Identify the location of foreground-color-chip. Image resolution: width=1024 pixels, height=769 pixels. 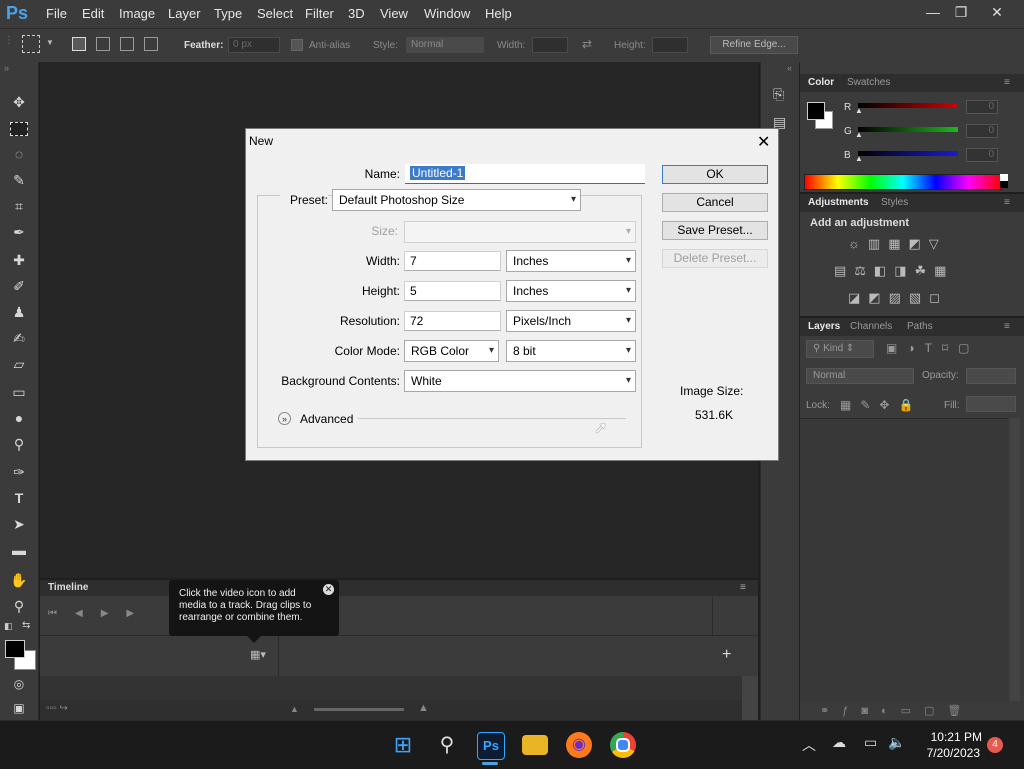
(816, 111).